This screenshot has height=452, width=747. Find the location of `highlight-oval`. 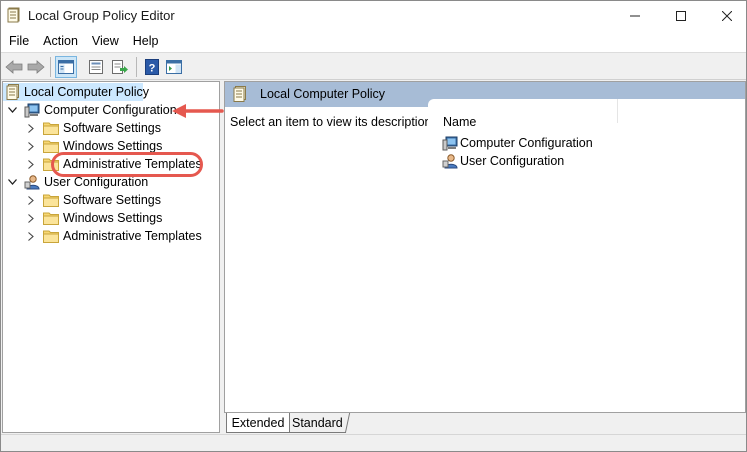

highlight-oval is located at coordinates (127, 164).